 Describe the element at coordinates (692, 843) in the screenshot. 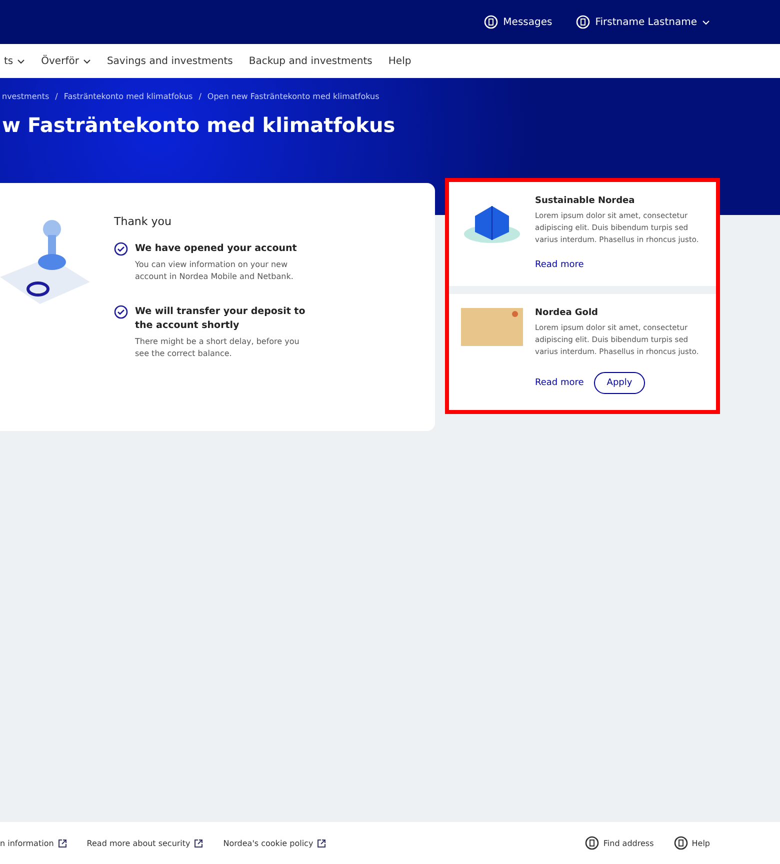

I see `footer-action: Help` at that location.